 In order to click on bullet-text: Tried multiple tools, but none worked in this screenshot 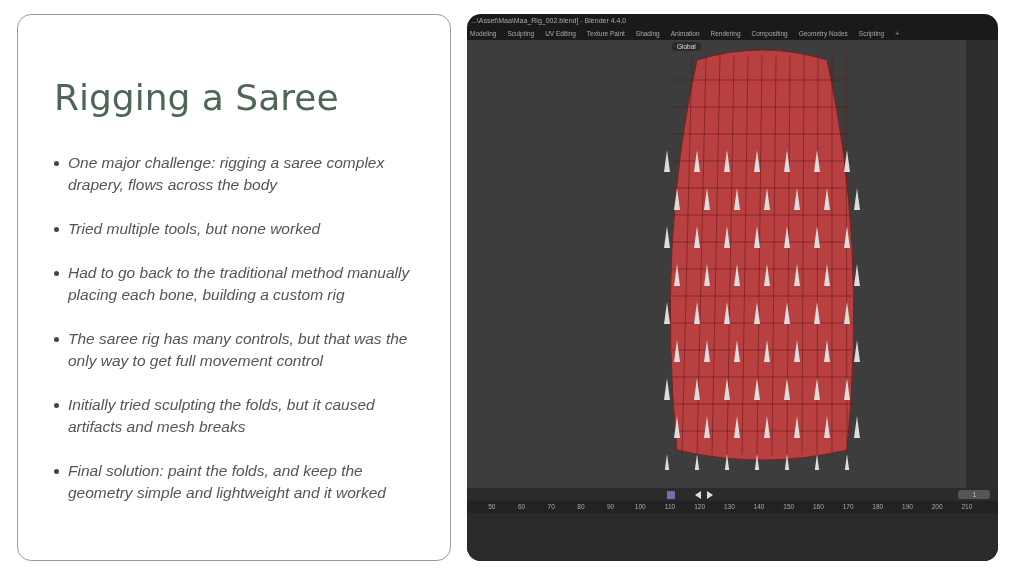, I will do `click(194, 229)`.